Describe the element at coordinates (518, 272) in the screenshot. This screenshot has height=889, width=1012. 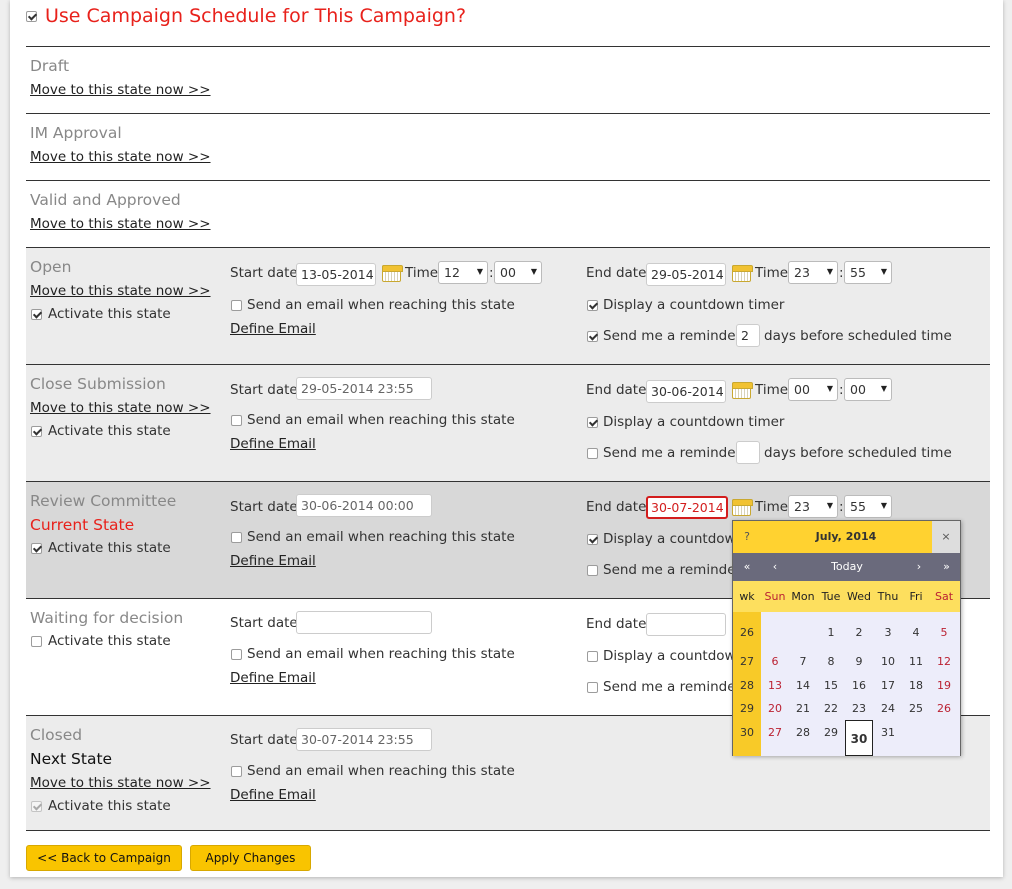
I see `start-minute-select: 00` at that location.